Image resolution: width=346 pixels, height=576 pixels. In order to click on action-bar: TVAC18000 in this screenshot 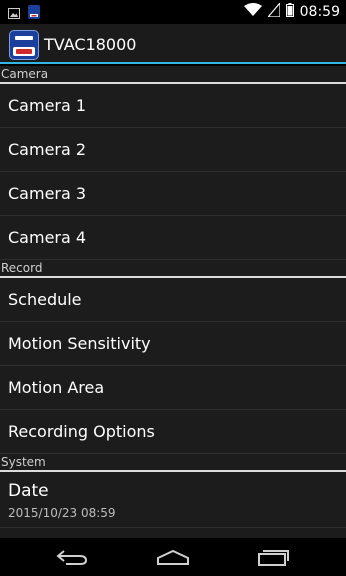, I will do `click(173, 44)`.